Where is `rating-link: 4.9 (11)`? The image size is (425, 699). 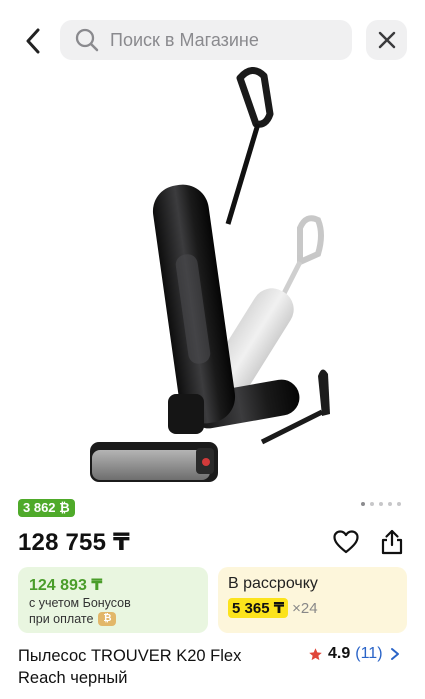 rating-link: 4.9 (11) is located at coordinates (355, 654).